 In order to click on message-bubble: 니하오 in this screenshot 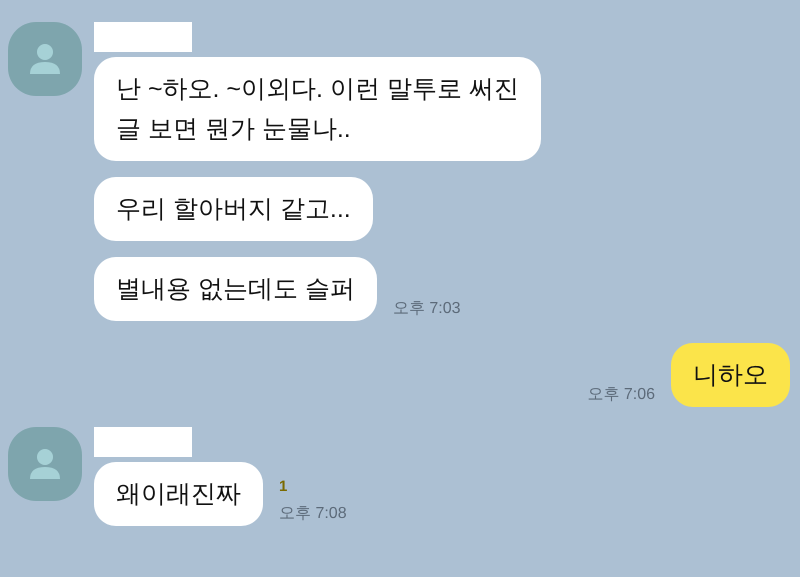, I will do `click(730, 375)`.